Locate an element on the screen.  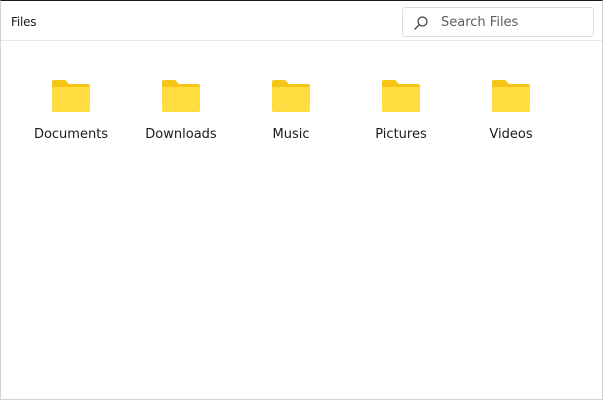
search-icon is located at coordinates (421, 23).